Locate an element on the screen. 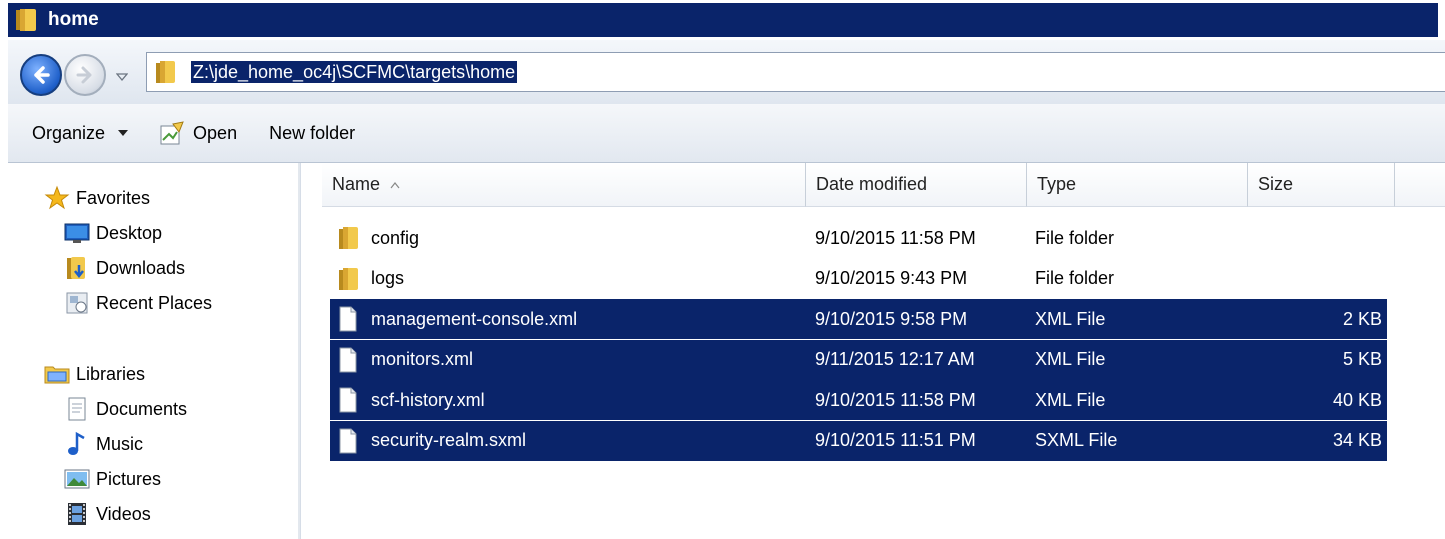 The image size is (1445, 539). sort-ascending-icon is located at coordinates (395, 184).